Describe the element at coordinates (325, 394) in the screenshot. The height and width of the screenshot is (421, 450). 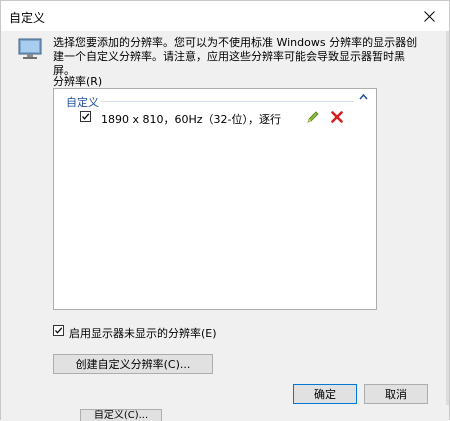
I see `ok-button: 确定` at that location.